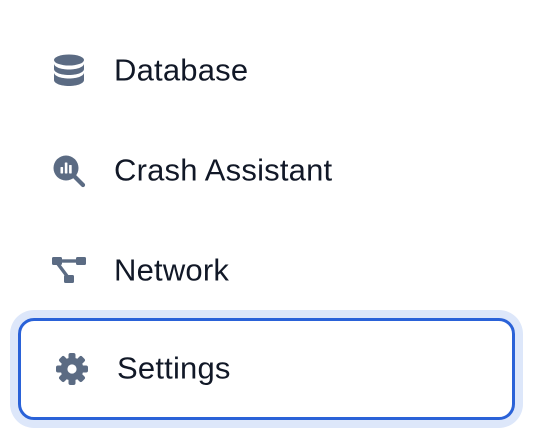 The image size is (534, 440). I want to click on nav-item-label: Database, so click(181, 70).